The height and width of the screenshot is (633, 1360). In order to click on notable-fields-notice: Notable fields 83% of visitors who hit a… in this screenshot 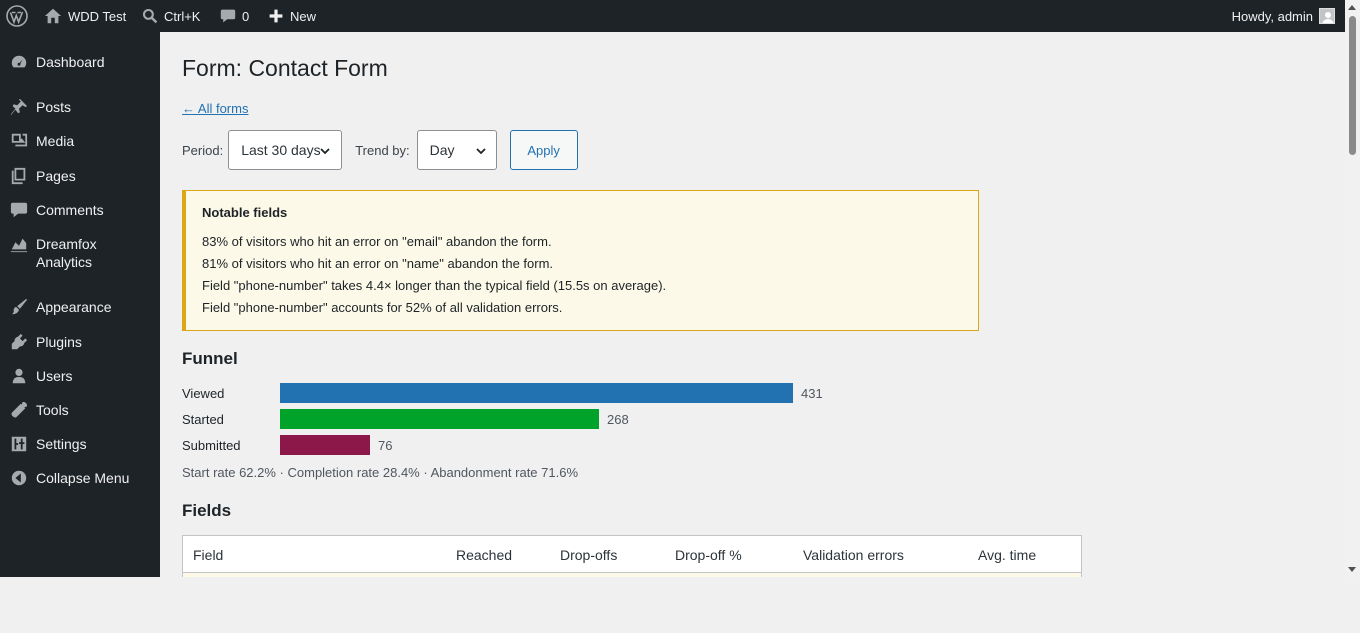, I will do `click(580, 260)`.